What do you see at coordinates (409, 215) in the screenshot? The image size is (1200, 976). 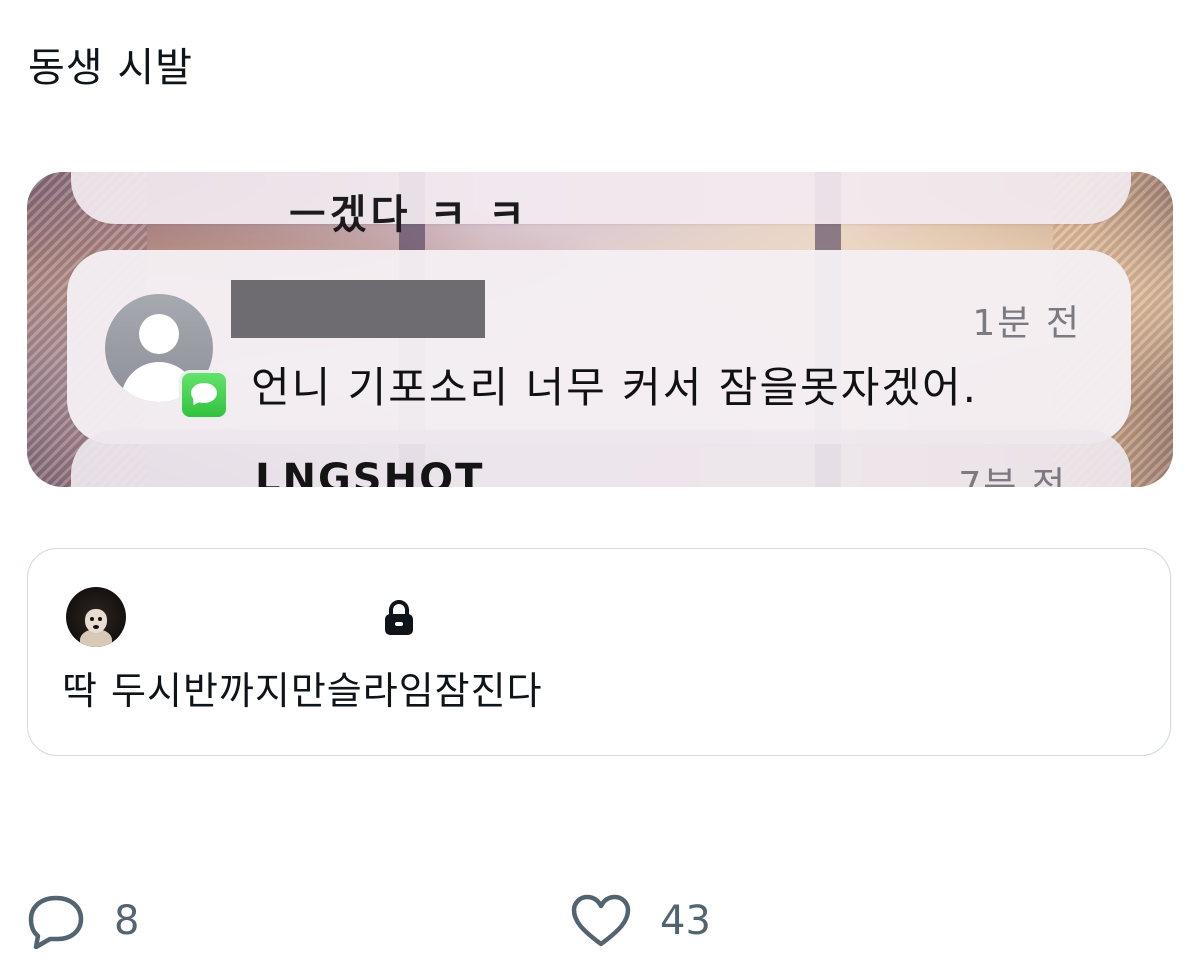 I see `notification-top-cut-text: ㅡ겠다 ㅋ ㅋ` at bounding box center [409, 215].